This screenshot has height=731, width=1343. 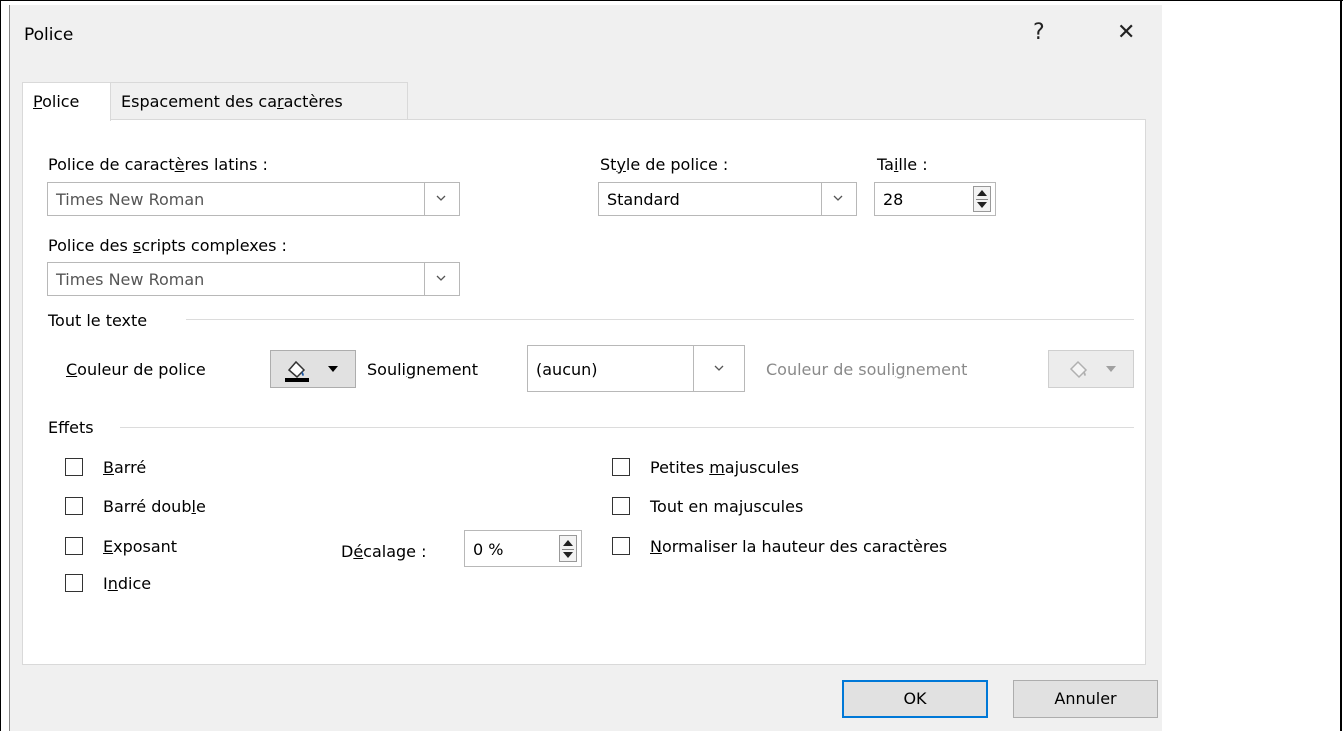 What do you see at coordinates (71, 427) in the screenshot?
I see `effects-heading: Effets` at bounding box center [71, 427].